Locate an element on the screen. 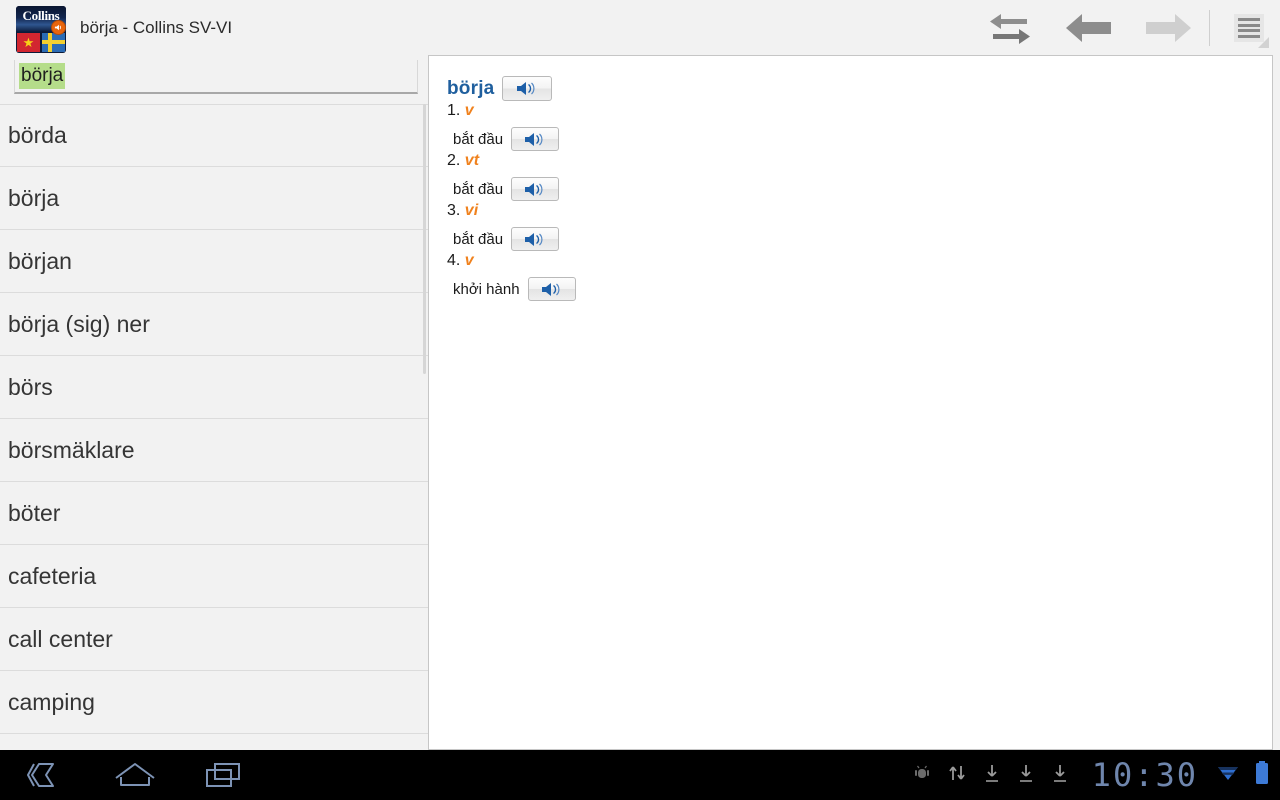 The image size is (1280, 800). recent-apps-nav-button is located at coordinates (225, 775).